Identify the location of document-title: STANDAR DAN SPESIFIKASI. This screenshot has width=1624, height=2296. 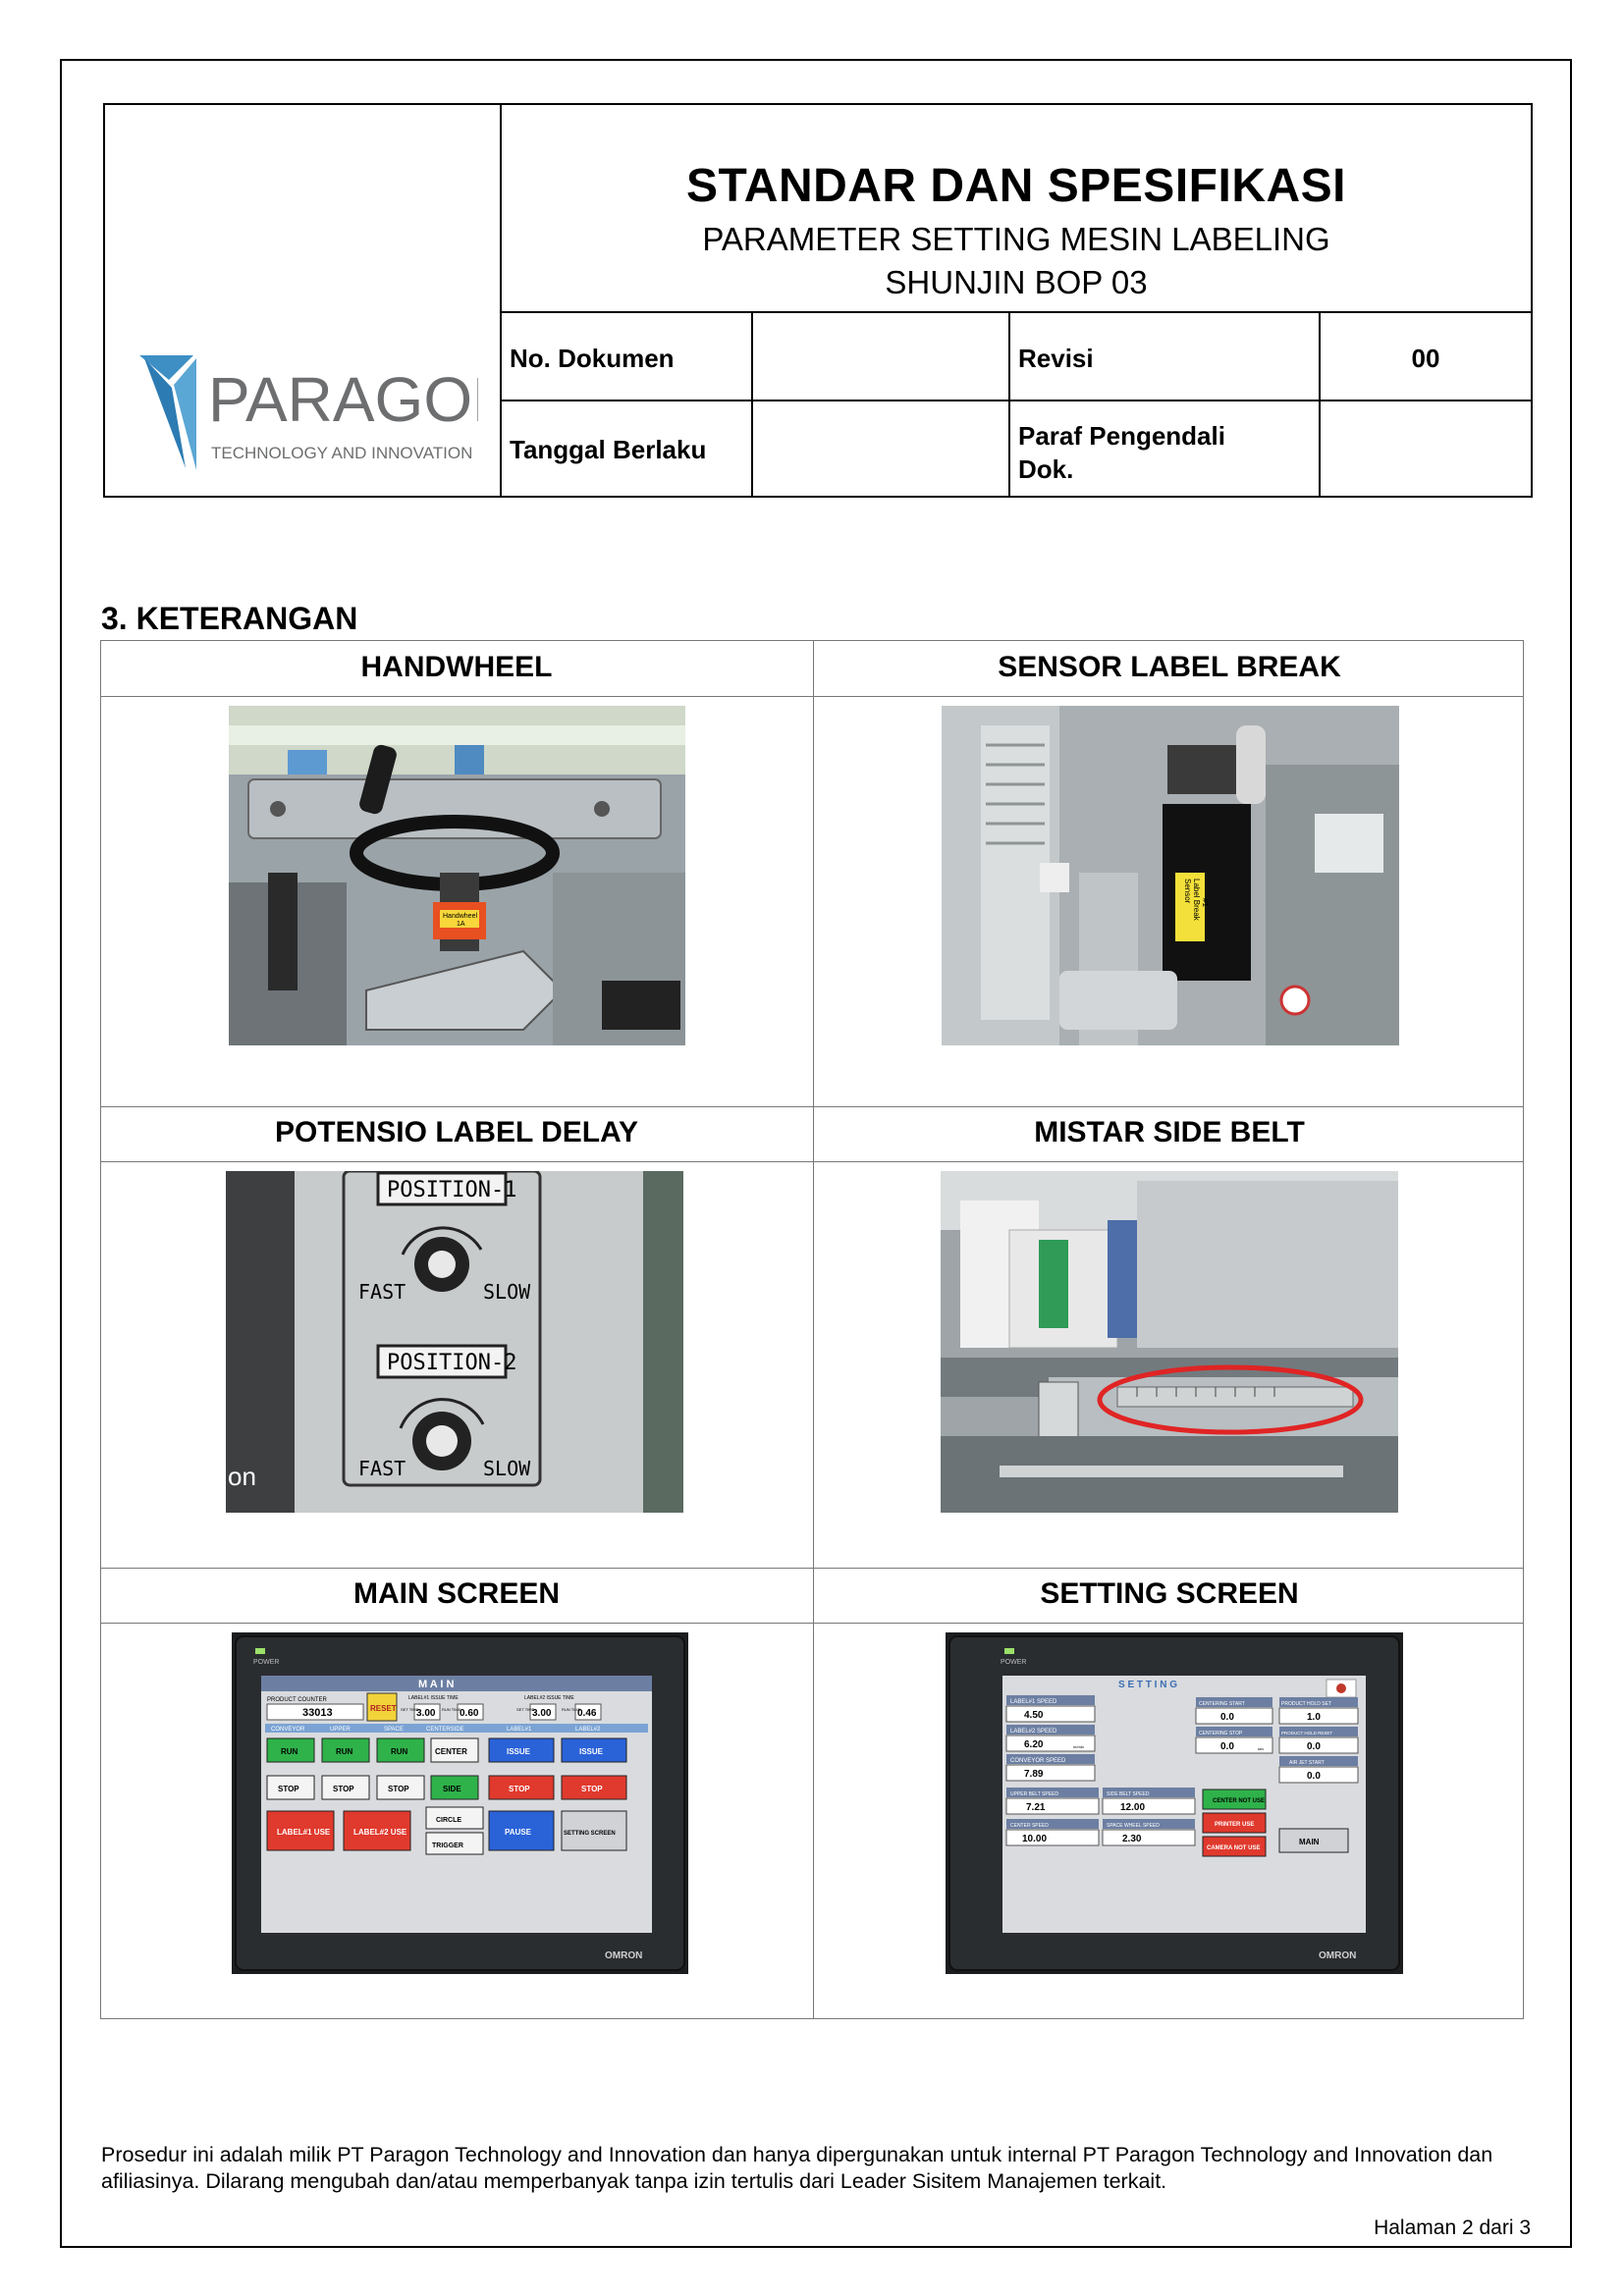
(1016, 186).